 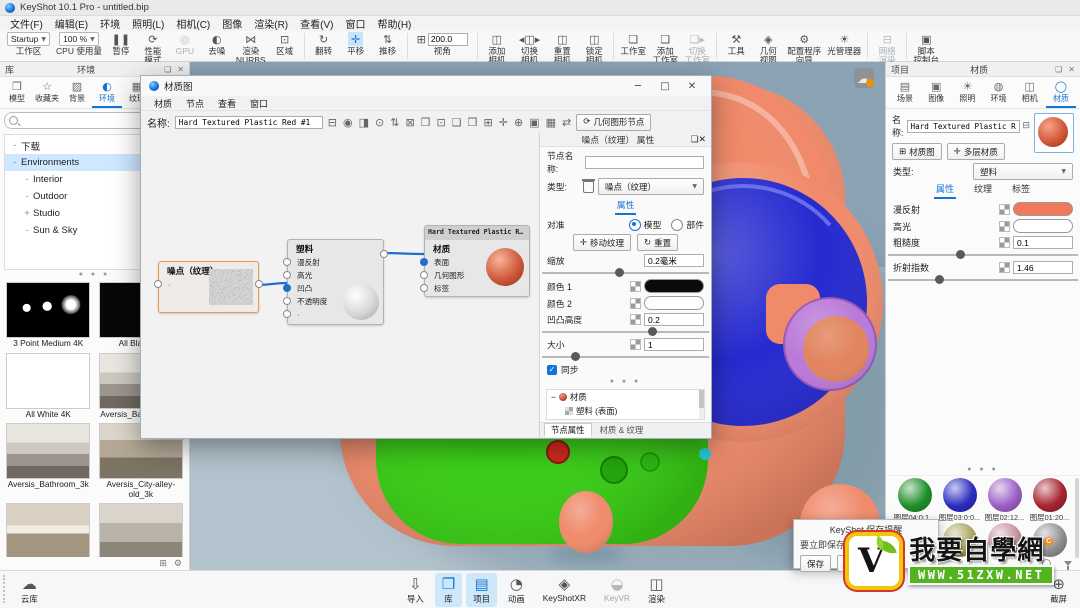 What do you see at coordinates (348, 122) in the screenshot?
I see `preview-icon: ◉` at bounding box center [348, 122].